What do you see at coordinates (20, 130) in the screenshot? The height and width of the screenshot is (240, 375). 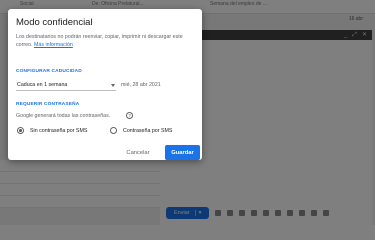 I see `radio-no-sms-password` at bounding box center [20, 130].